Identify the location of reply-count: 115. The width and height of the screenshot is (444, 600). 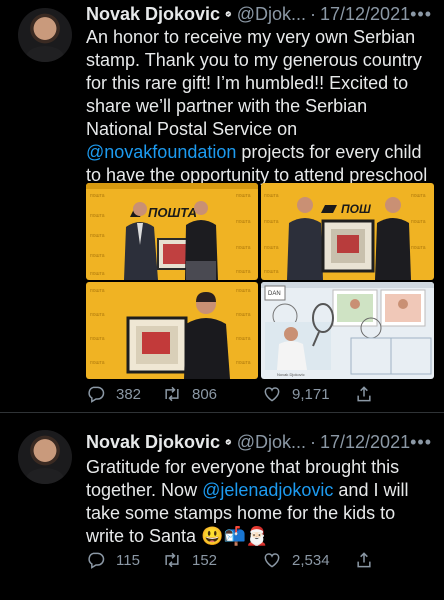
(128, 560).